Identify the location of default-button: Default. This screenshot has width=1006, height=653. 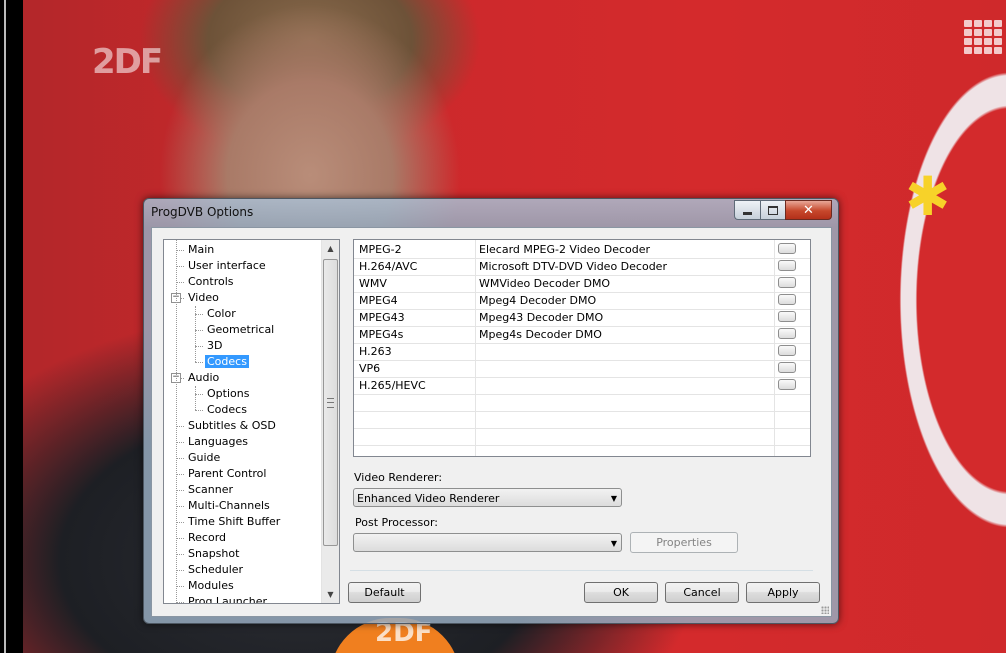
(384, 592).